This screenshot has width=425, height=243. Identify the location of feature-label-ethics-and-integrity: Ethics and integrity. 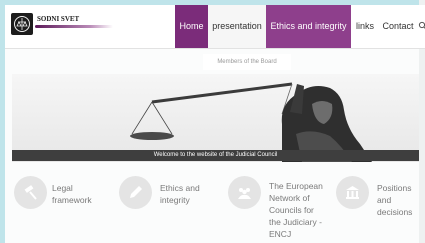
(180, 194).